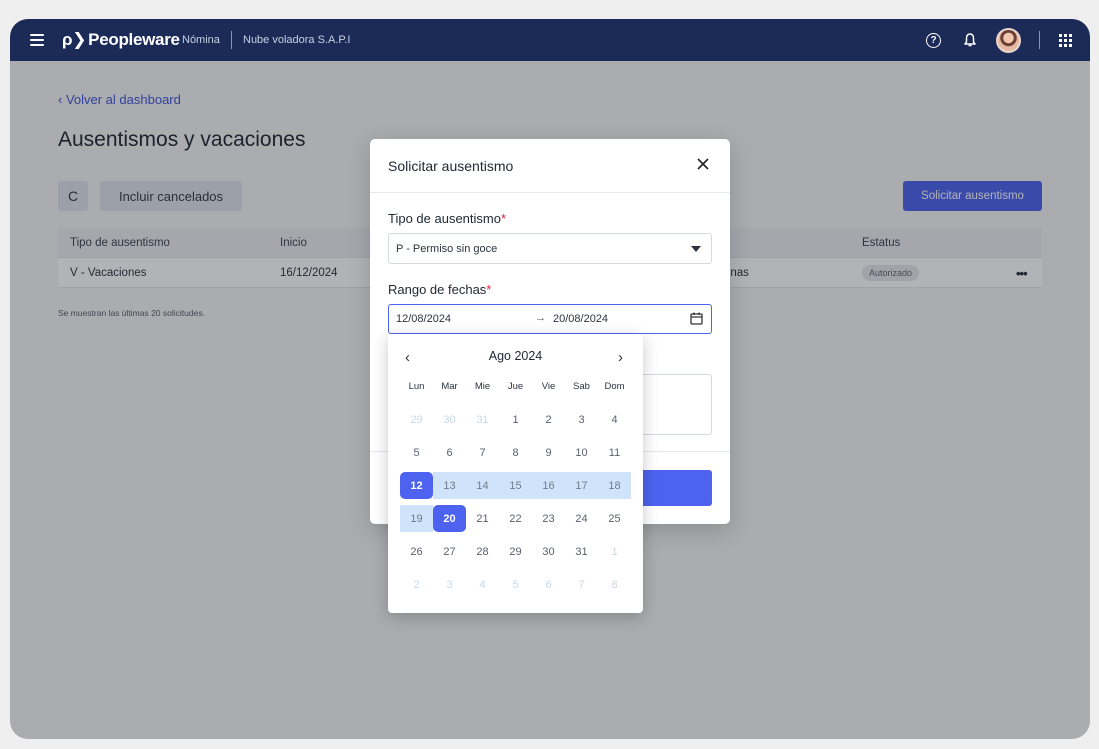 This screenshot has width=1099, height=749. I want to click on company-name: Nube voladora S.A.P.I, so click(297, 40).